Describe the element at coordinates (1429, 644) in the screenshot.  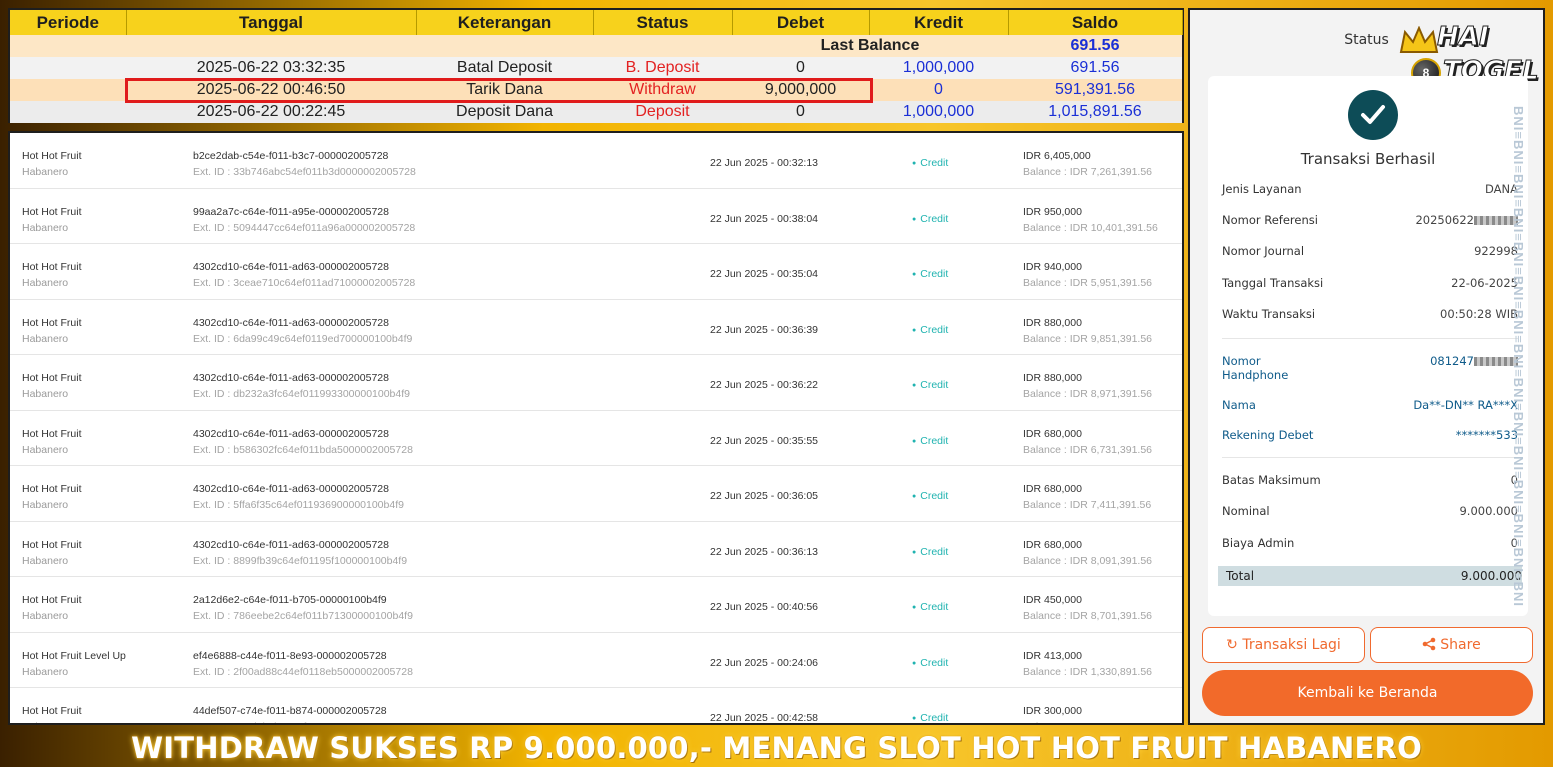
I see `share-icon` at that location.